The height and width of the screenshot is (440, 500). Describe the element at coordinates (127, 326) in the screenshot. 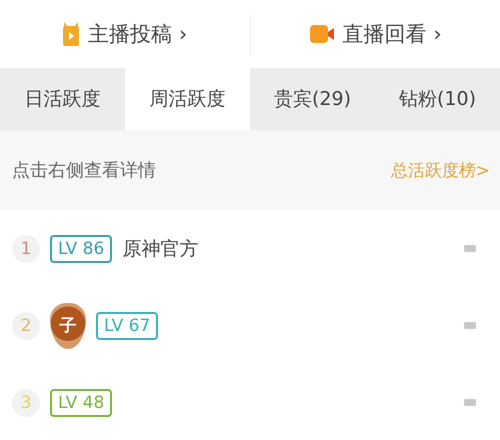

I see `level-tag: LV 67` at that location.